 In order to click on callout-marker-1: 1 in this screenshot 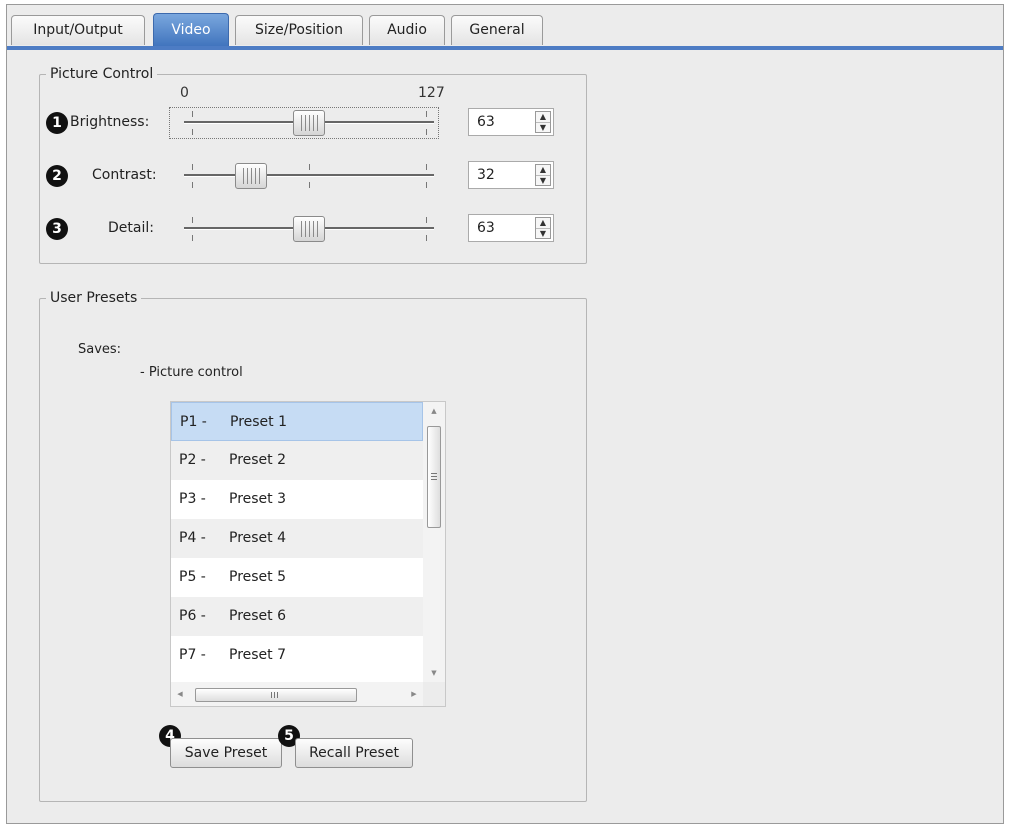, I will do `click(57, 123)`.